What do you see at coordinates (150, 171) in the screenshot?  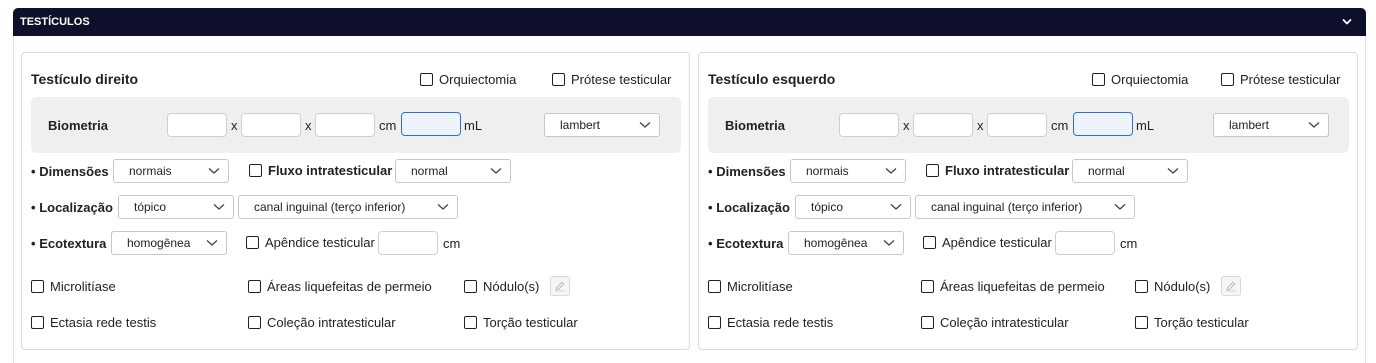 I see `select-value: normais` at bounding box center [150, 171].